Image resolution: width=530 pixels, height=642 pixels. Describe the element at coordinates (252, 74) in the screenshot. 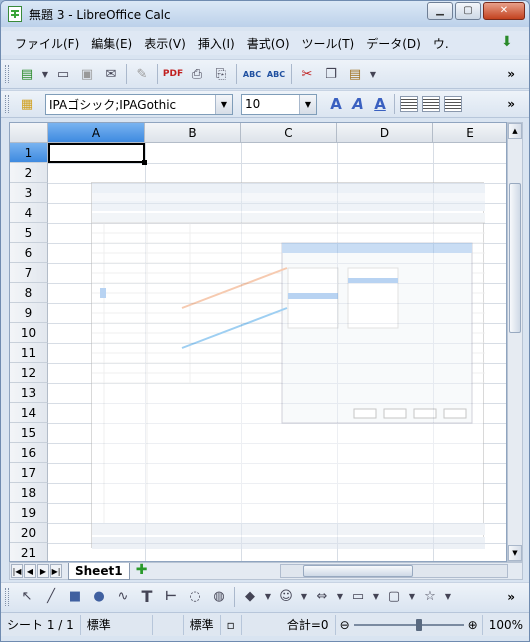

I see `spellcheck-icon: ABC` at that location.